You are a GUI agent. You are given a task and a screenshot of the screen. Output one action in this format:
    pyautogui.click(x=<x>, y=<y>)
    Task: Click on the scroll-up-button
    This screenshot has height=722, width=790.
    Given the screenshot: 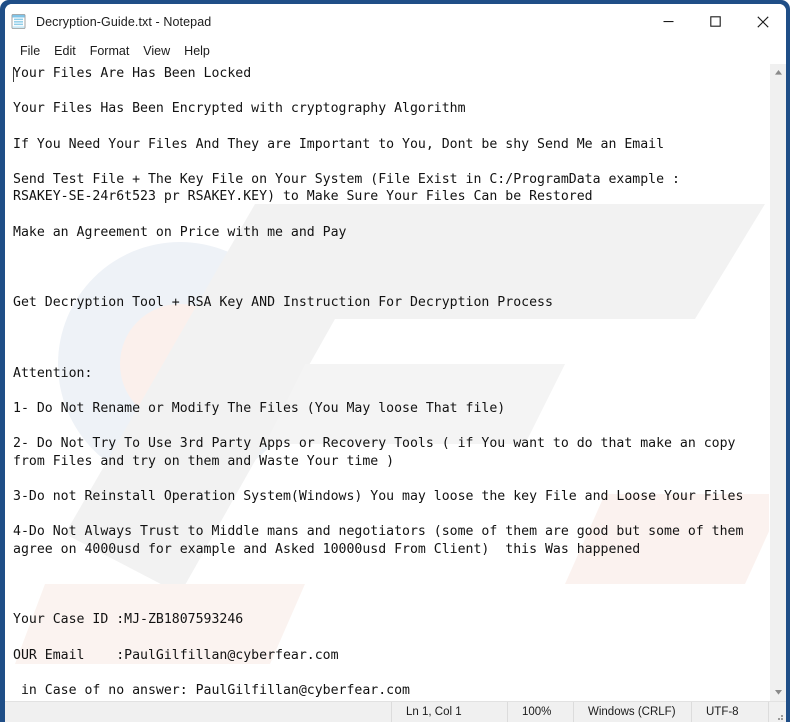 What is the action you would take?
    pyautogui.click(x=778, y=72)
    